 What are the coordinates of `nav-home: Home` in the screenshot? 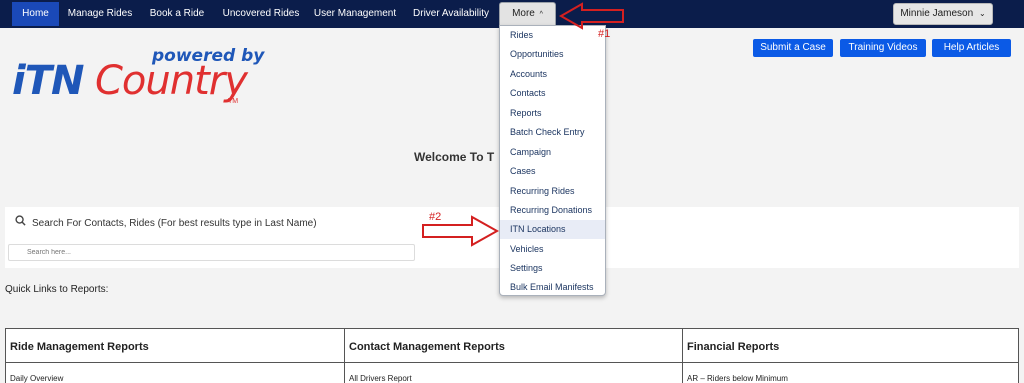 It's located at (35, 14).